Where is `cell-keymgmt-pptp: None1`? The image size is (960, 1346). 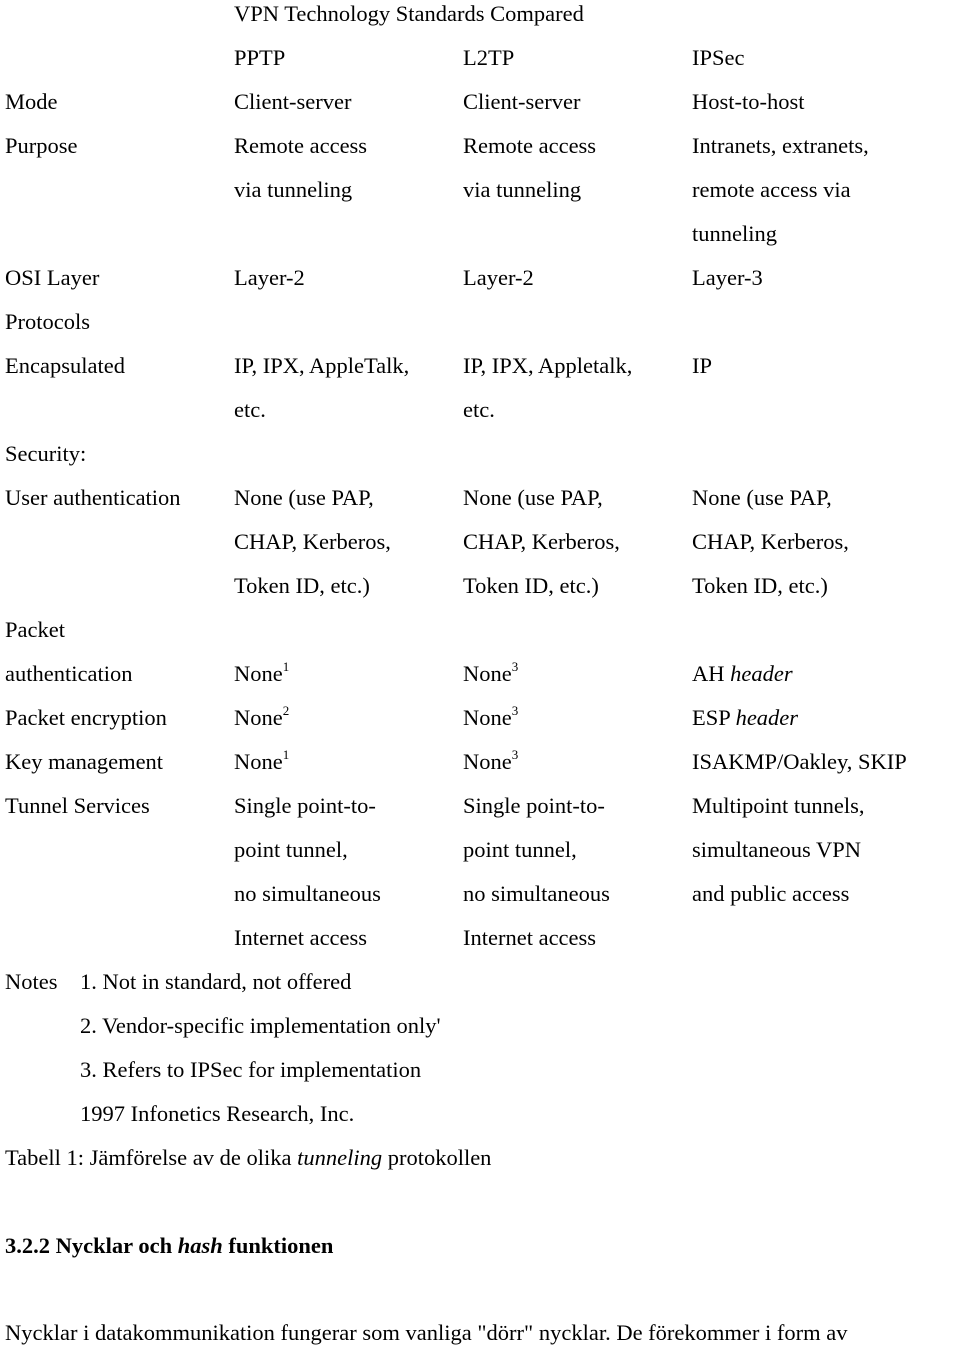
cell-keymgmt-pptp: None1 is located at coordinates (262, 760).